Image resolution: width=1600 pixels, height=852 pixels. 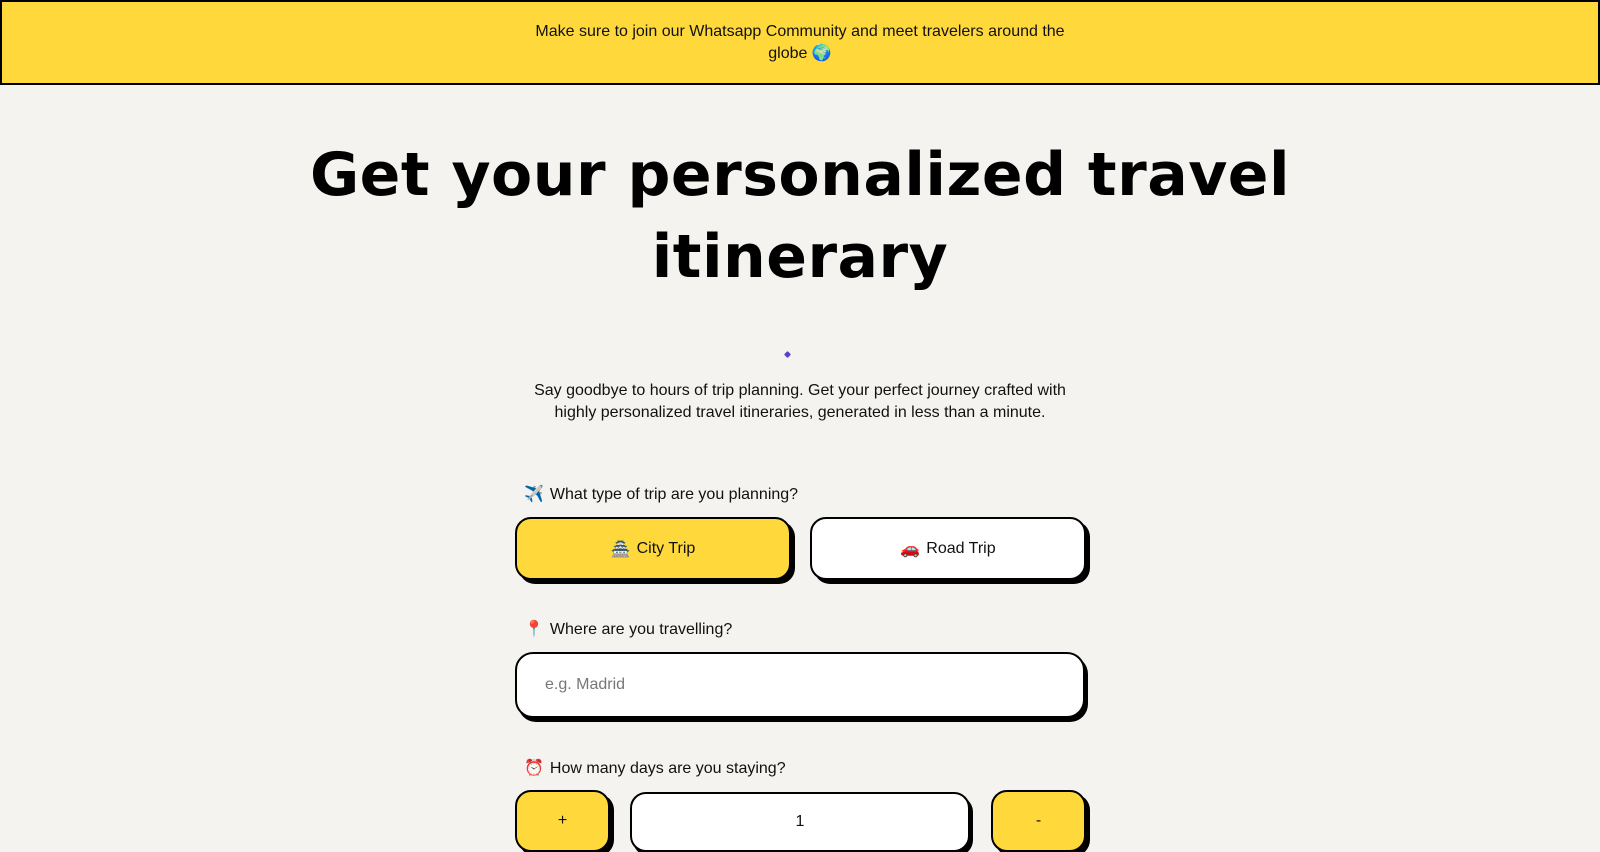 What do you see at coordinates (800, 216) in the screenshot?
I see `page-title: Get your personalized travel itinerary` at bounding box center [800, 216].